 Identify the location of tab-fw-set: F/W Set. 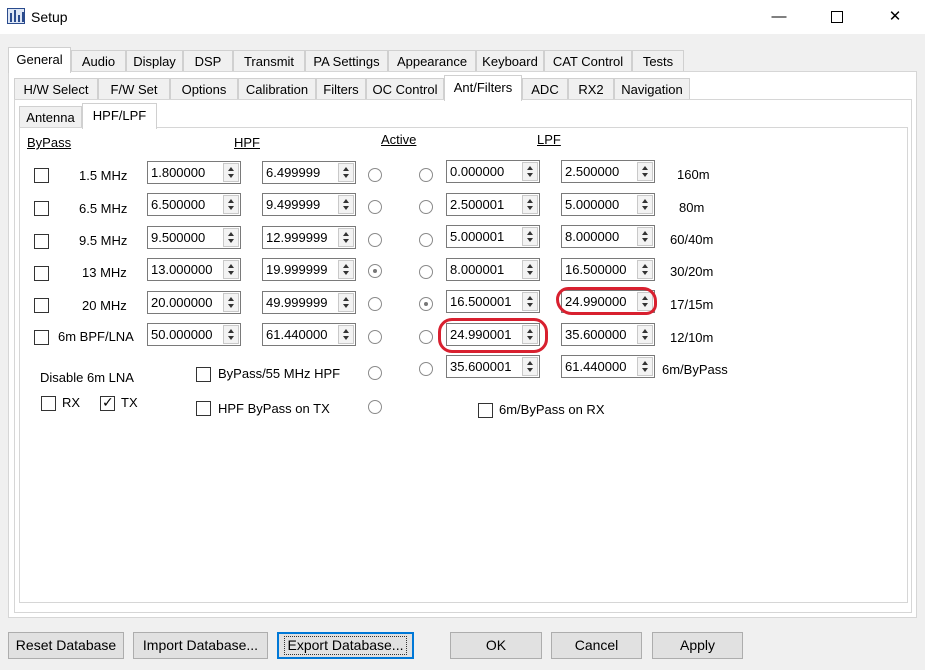
(134, 89).